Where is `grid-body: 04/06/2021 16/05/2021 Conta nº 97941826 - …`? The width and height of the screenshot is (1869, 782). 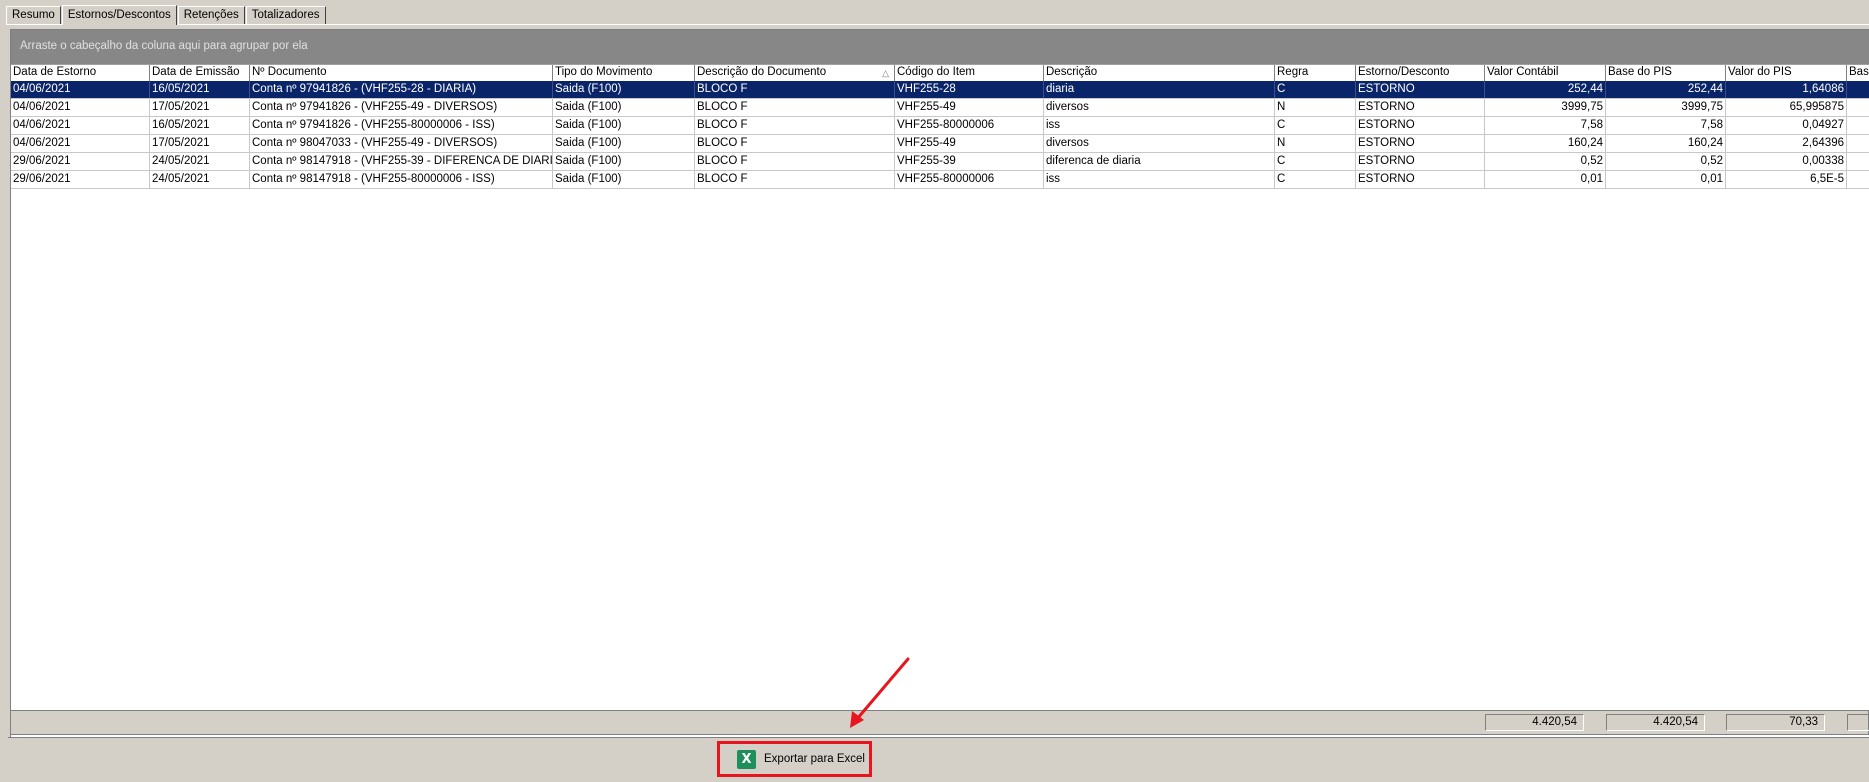
grid-body: 04/06/2021 16/05/2021 Conta nº 97941826 - … is located at coordinates (940, 135).